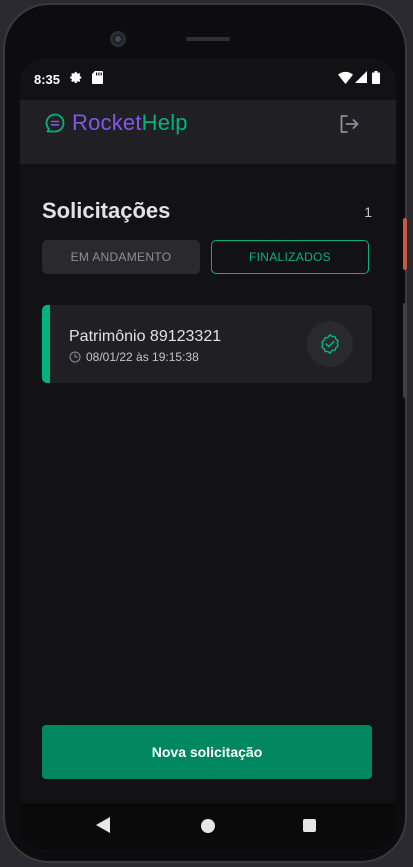  I want to click on circle-wavy-check-icon, so click(330, 344).